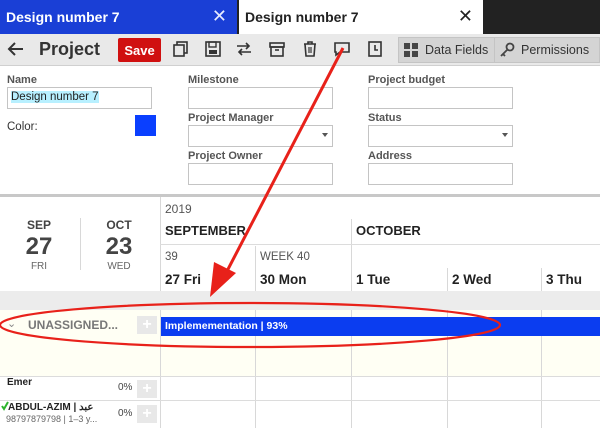 Image resolution: width=600 pixels, height=428 pixels. What do you see at coordinates (564, 279) in the screenshot?
I see `day-3-thu: 3 Thu` at bounding box center [564, 279].